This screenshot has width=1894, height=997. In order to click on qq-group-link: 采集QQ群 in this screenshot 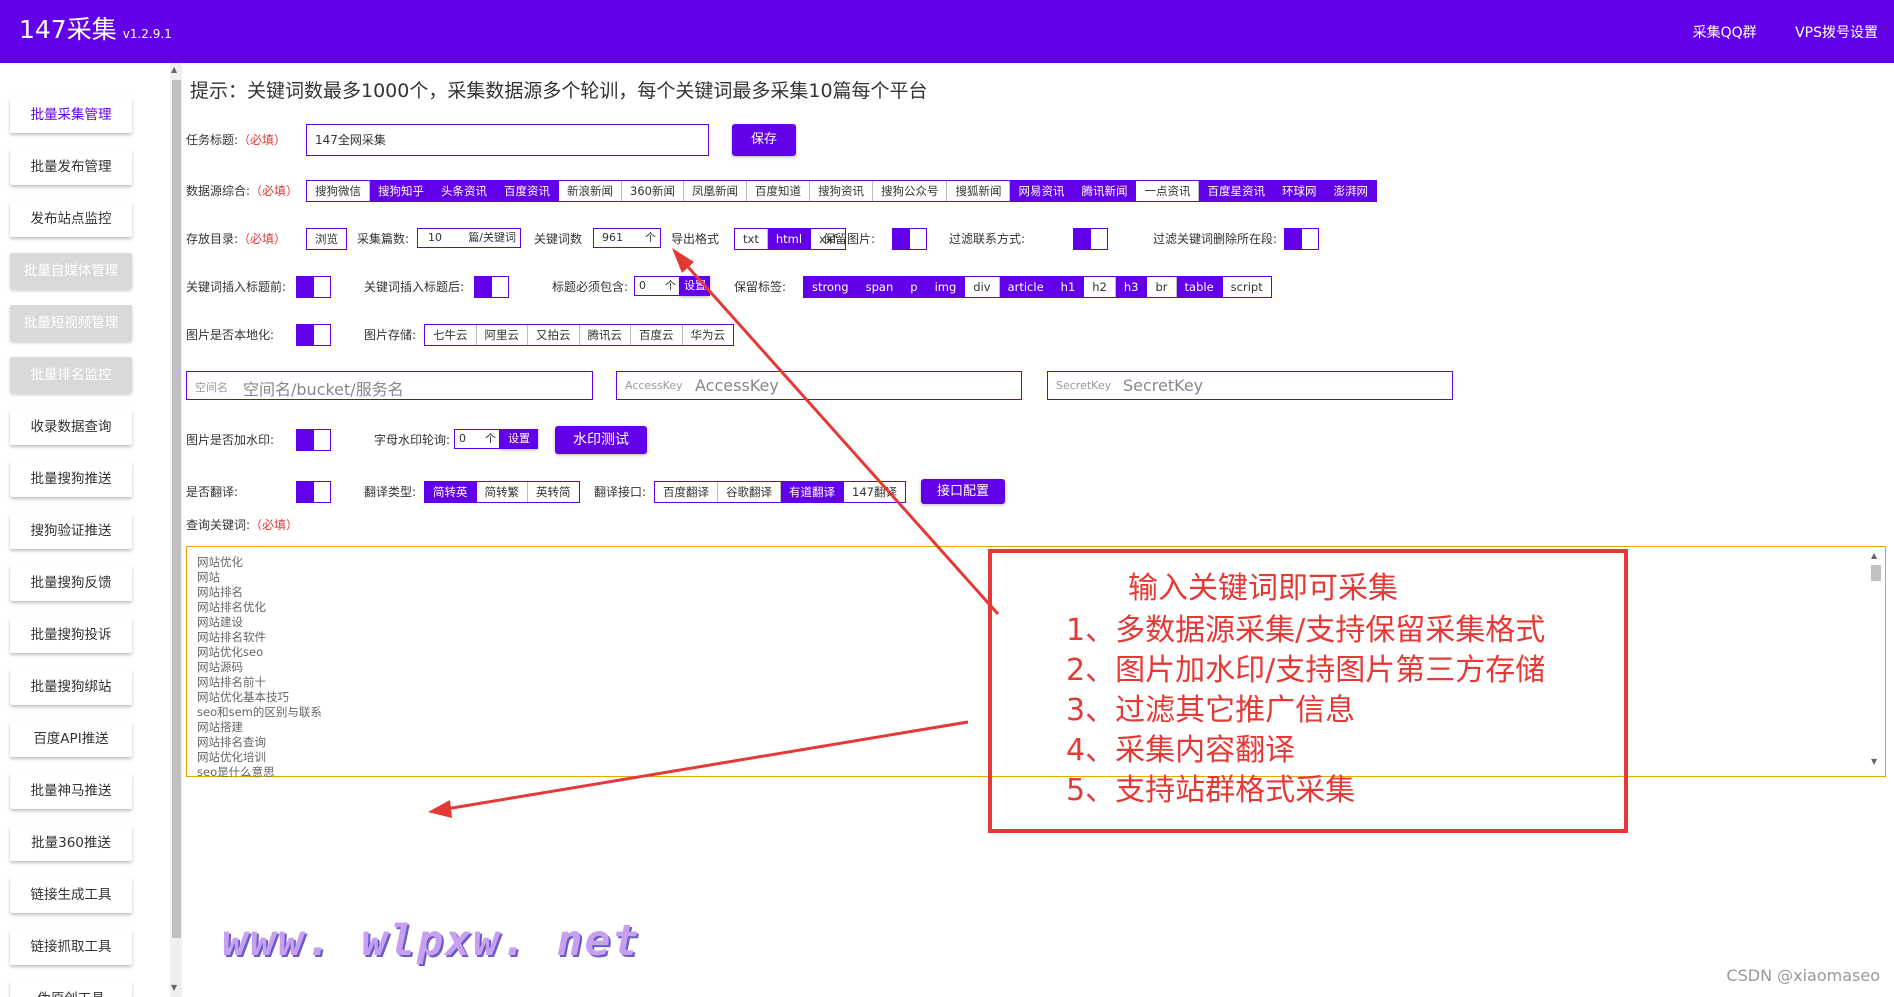, I will do `click(1725, 33)`.